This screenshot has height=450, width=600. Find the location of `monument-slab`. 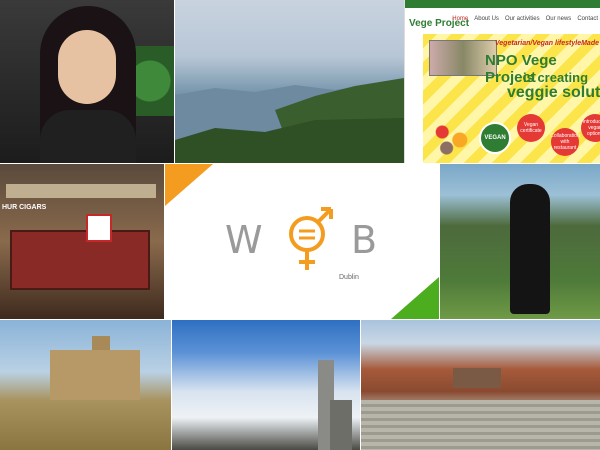

monument-slab is located at coordinates (341, 425).